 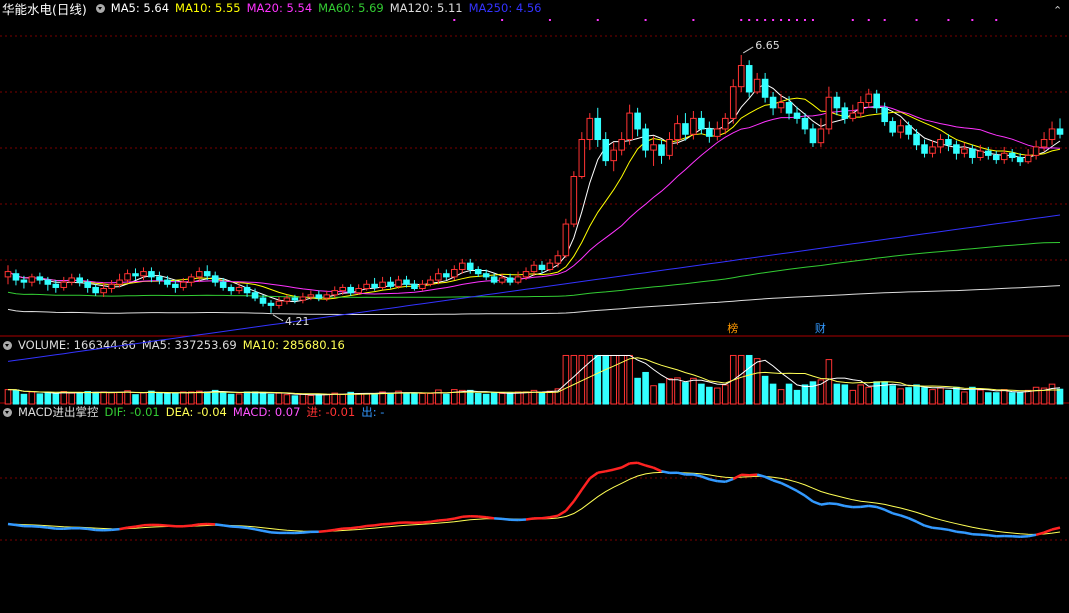 What do you see at coordinates (748, 50) in the screenshot?
I see `high-pointer` at bounding box center [748, 50].